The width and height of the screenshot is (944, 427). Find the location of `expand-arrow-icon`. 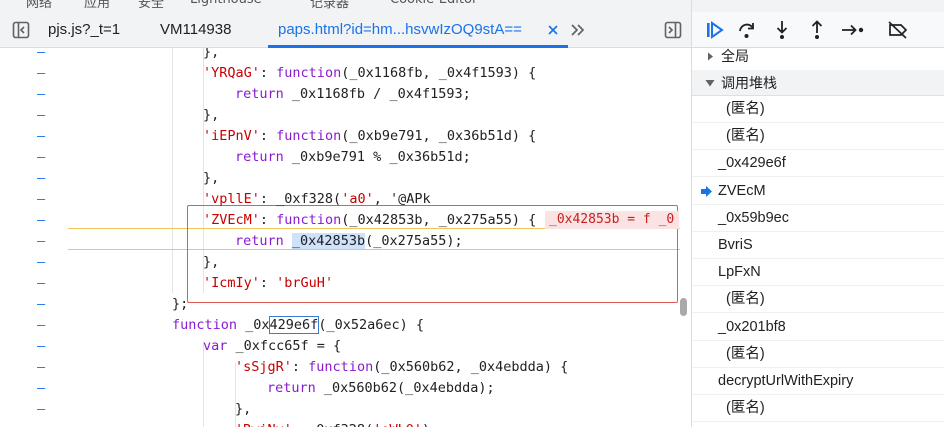

expand-arrow-icon is located at coordinates (710, 56).